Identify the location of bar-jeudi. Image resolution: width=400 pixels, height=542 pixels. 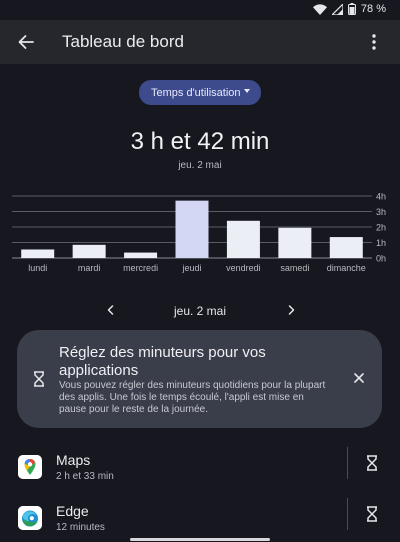
(192, 229).